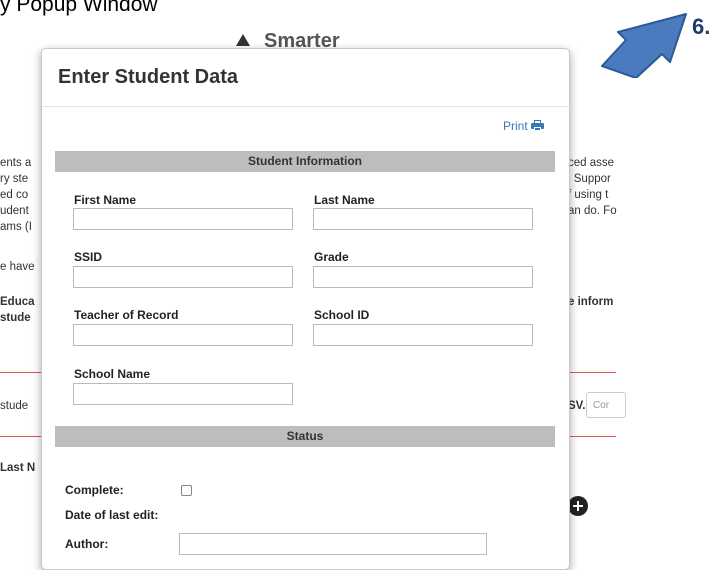 The height and width of the screenshot is (570, 716). I want to click on last-name-input, so click(423, 219).